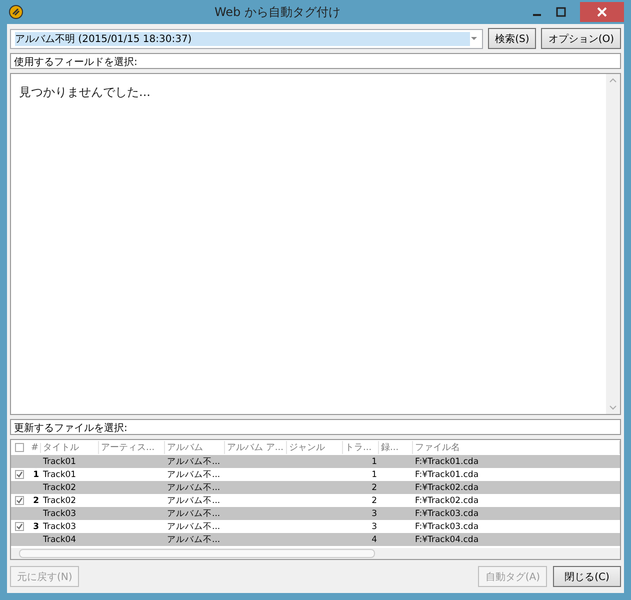 The height and width of the screenshot is (600, 631). What do you see at coordinates (315, 427) in the screenshot?
I see `files-label: 更新するファイルを選択:` at bounding box center [315, 427].